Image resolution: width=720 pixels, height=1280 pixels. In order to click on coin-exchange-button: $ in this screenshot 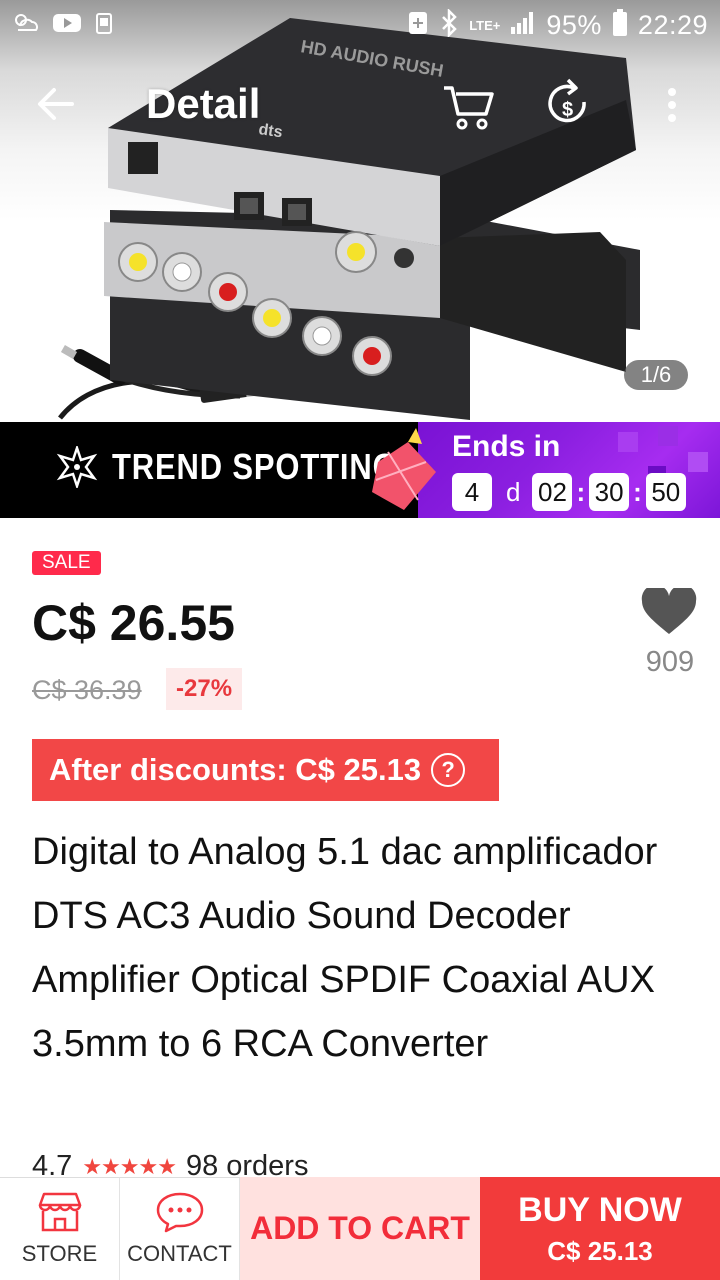, I will do `click(569, 104)`.